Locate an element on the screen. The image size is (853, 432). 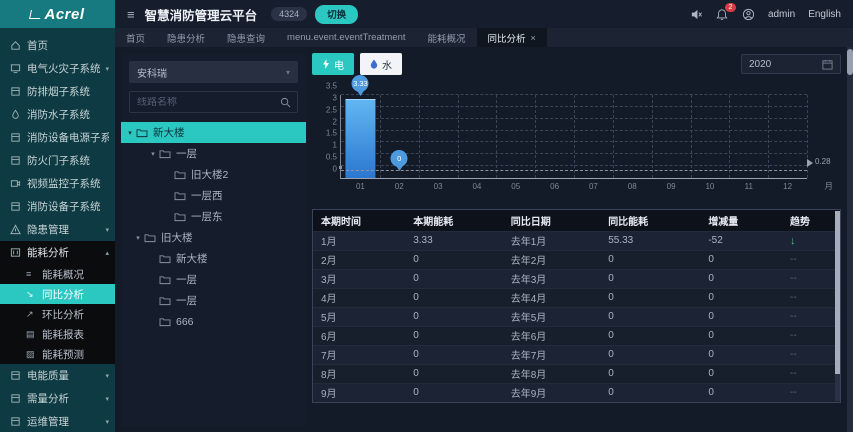
acrel-logo-icon is located at coordinates (36, 14).